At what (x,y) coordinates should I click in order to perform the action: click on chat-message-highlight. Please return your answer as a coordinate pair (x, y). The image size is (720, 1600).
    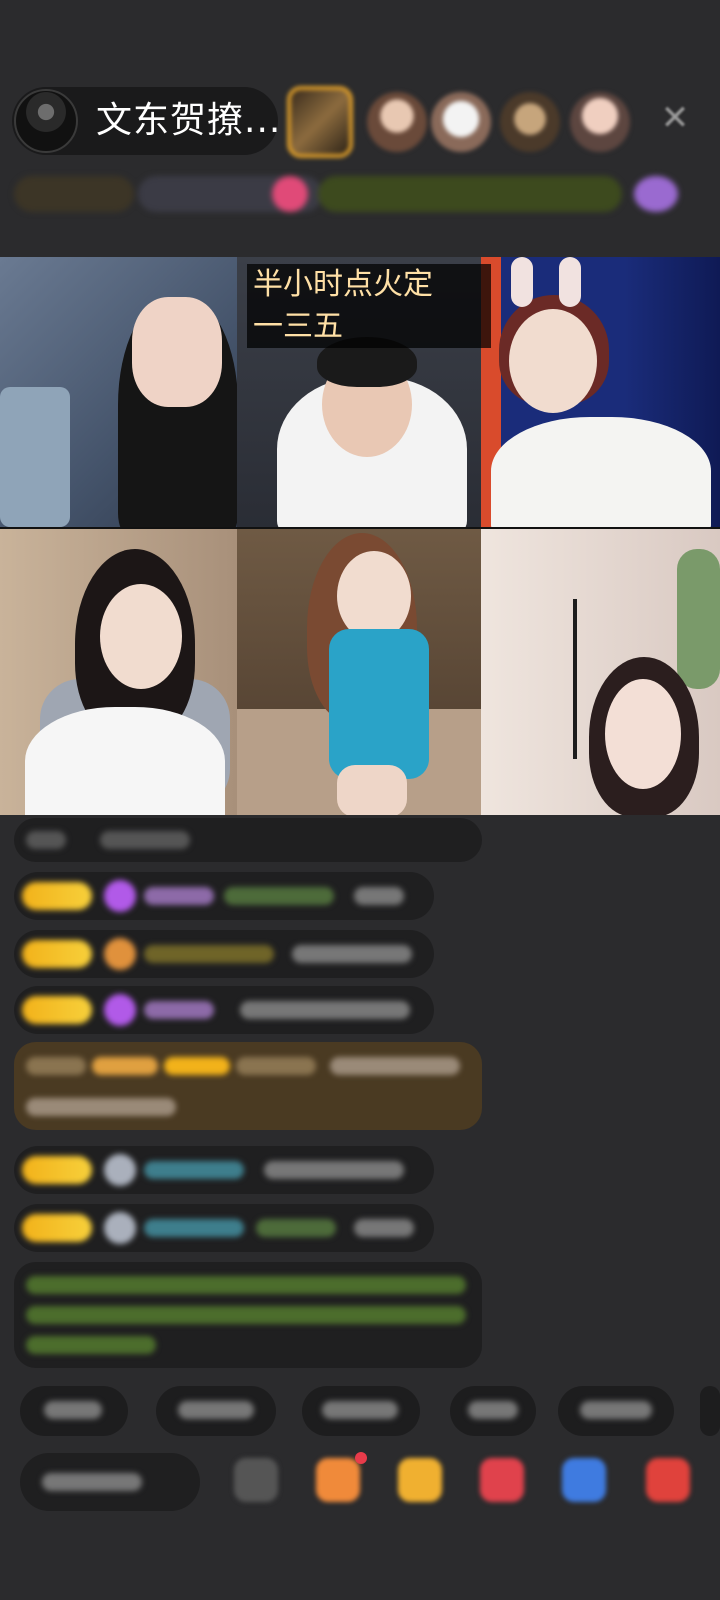
    Looking at the image, I should click on (248, 1086).